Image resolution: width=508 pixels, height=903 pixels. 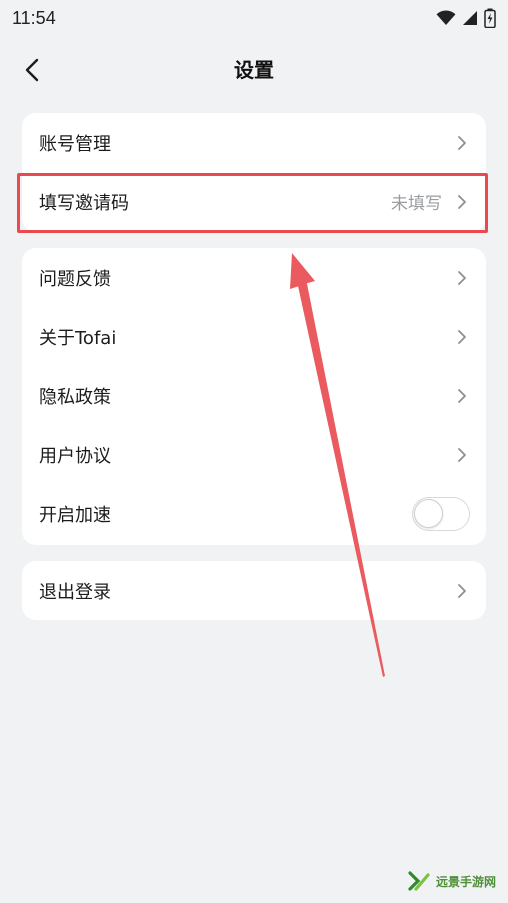 I want to click on privacy-policy-row: 隐私政策, so click(x=254, y=395).